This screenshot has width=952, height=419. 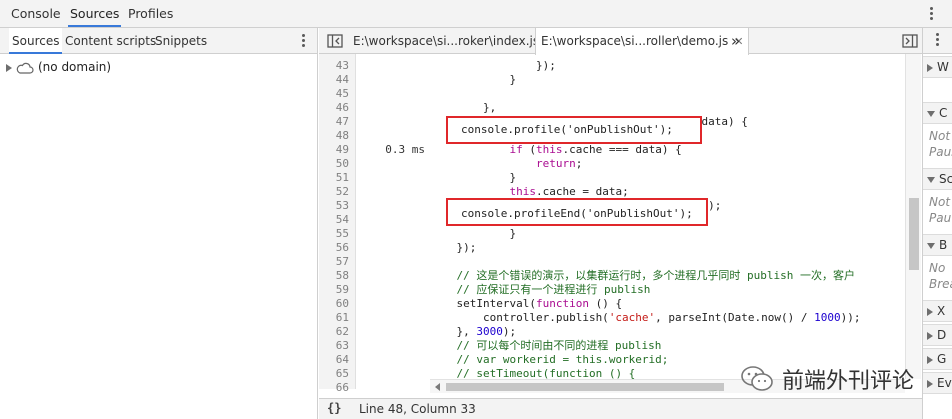 What do you see at coordinates (945, 179) in the screenshot?
I see `sidebar-section-label: Sc` at bounding box center [945, 179].